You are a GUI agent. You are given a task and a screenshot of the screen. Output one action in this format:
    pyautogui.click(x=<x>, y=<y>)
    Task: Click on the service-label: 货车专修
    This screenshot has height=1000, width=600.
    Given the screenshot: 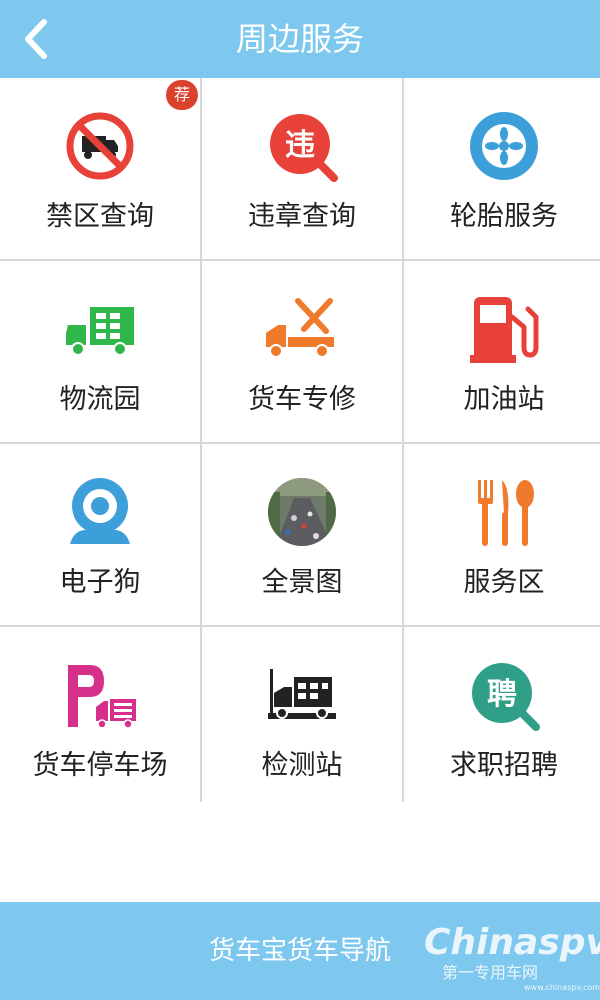 What is the action you would take?
    pyautogui.click(x=302, y=399)
    